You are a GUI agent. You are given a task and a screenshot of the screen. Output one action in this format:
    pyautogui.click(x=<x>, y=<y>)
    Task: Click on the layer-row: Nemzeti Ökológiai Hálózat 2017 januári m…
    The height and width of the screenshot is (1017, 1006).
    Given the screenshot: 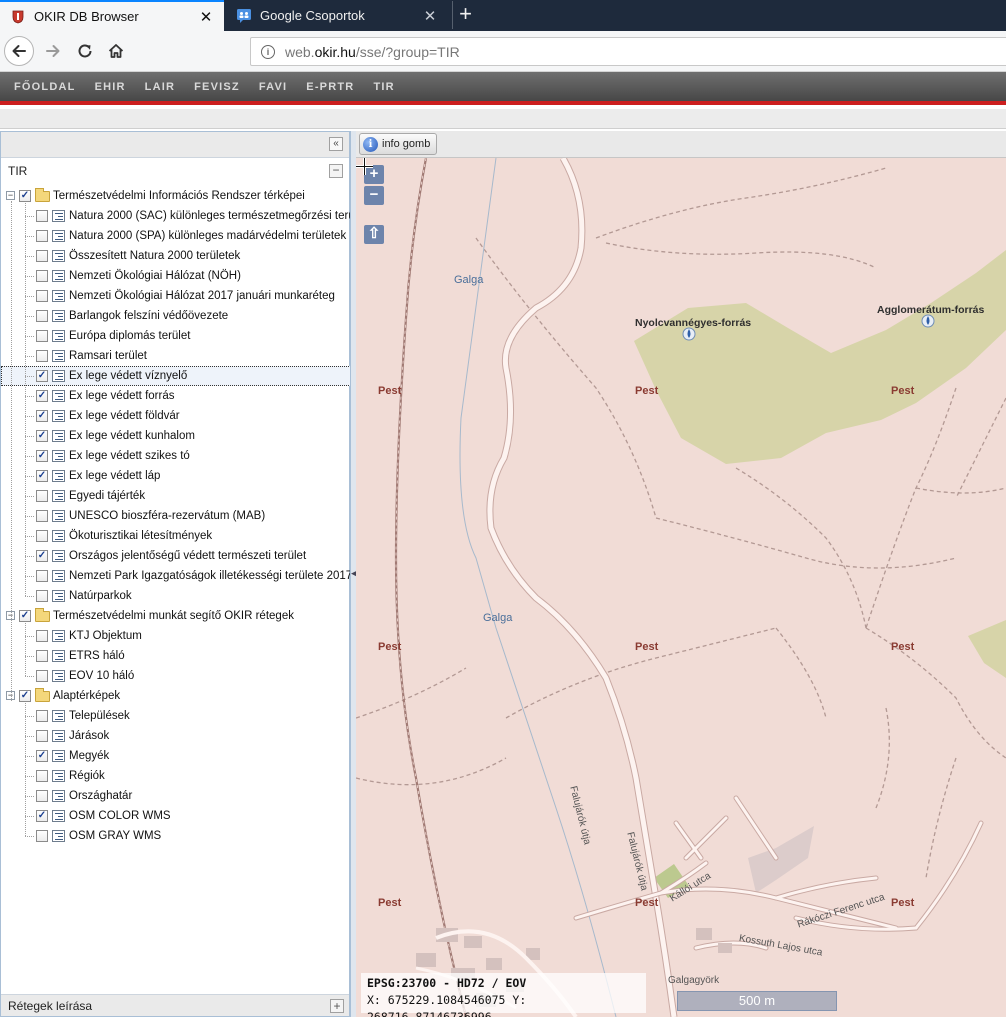 What is the action you would take?
    pyautogui.click(x=176, y=296)
    